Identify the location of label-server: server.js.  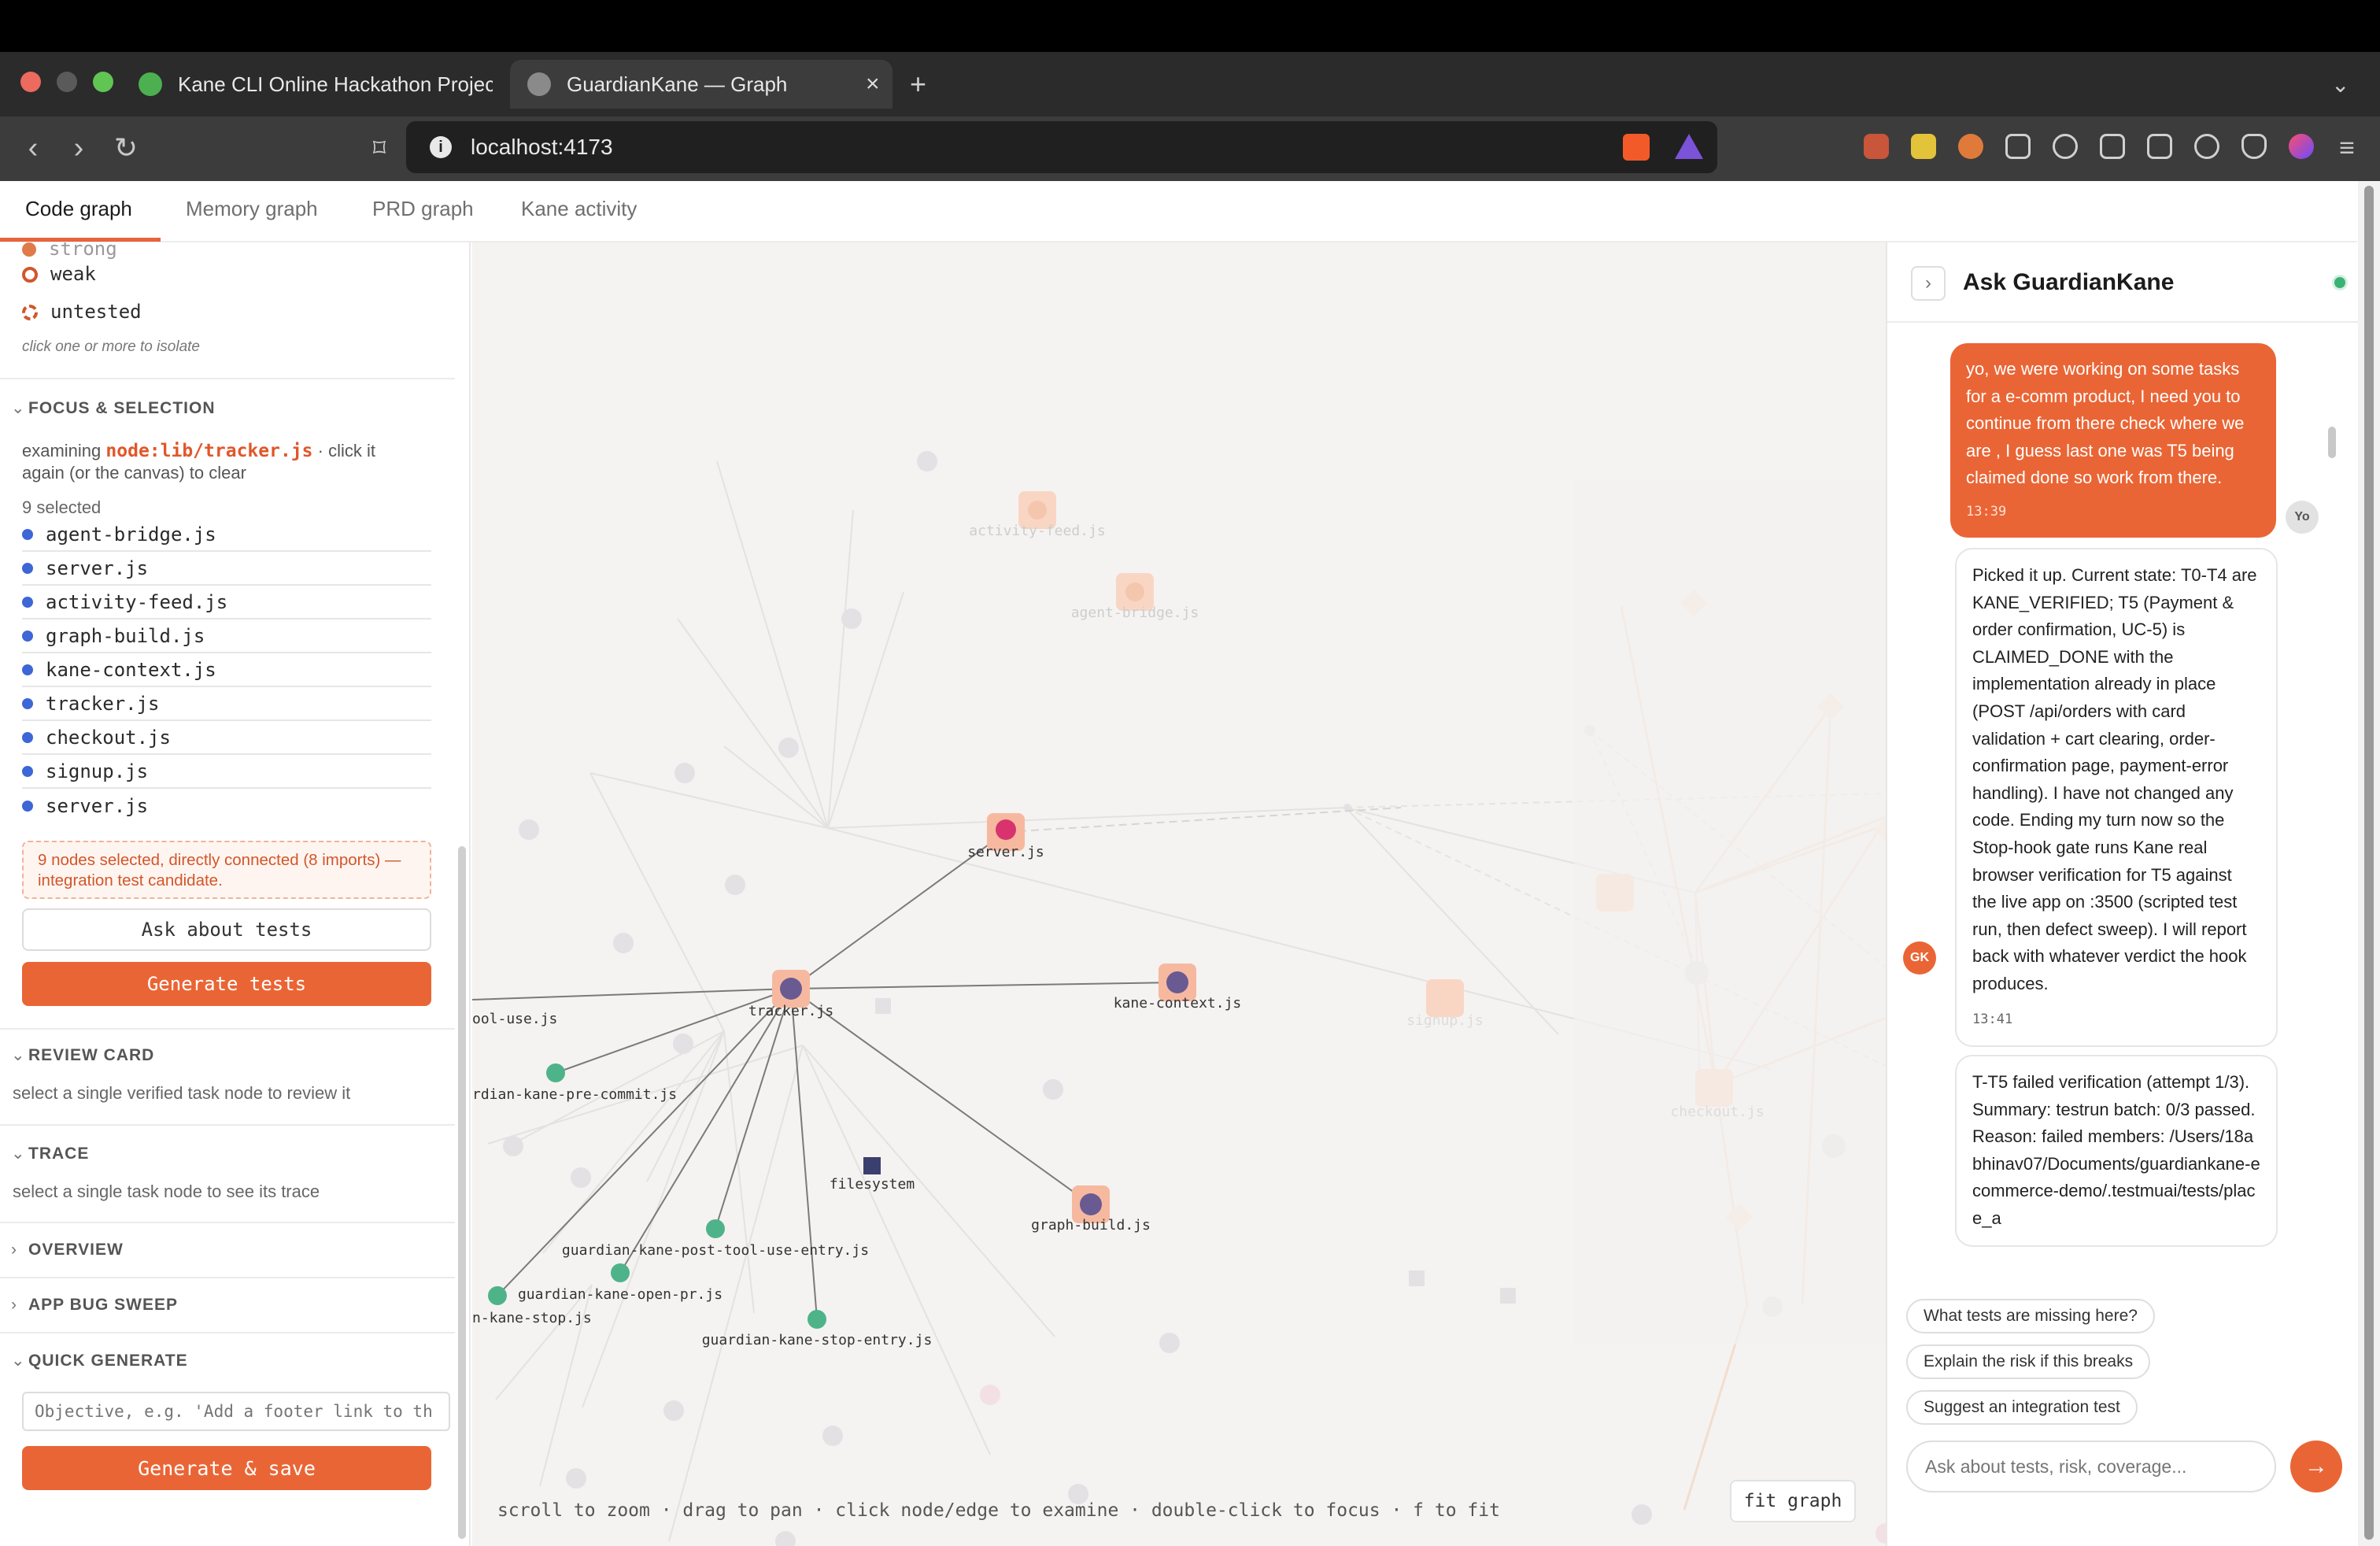
(1005, 852).